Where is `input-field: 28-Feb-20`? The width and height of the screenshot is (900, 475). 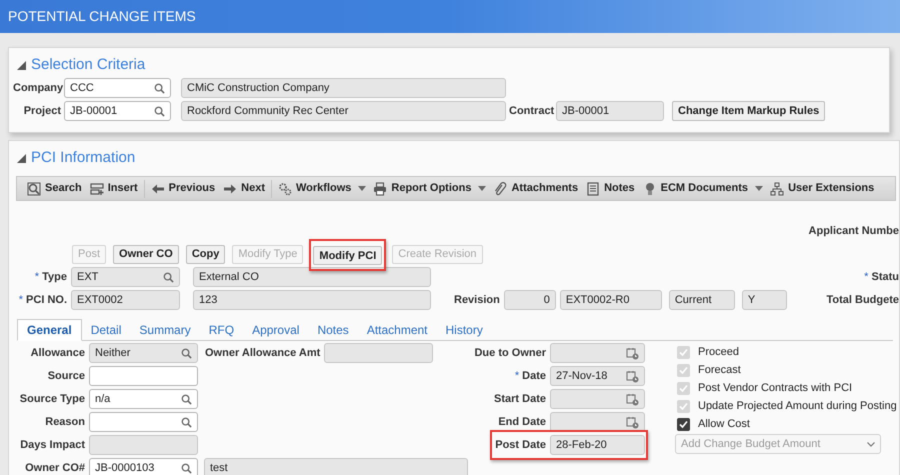
input-field: 28-Feb-20 is located at coordinates (597, 445).